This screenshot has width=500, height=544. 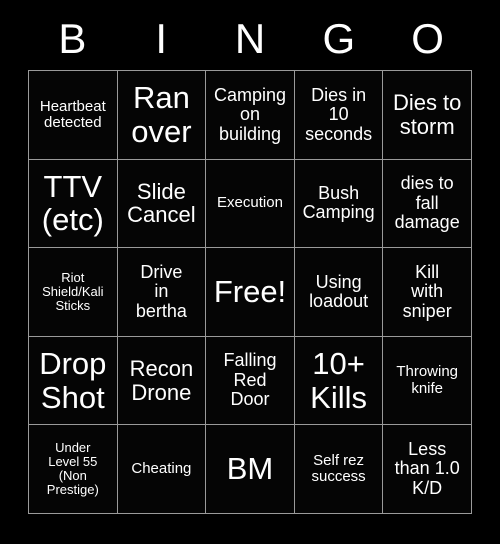 I want to click on bingo-cell-o5: Less than 1.0 K/D, so click(x=427, y=469).